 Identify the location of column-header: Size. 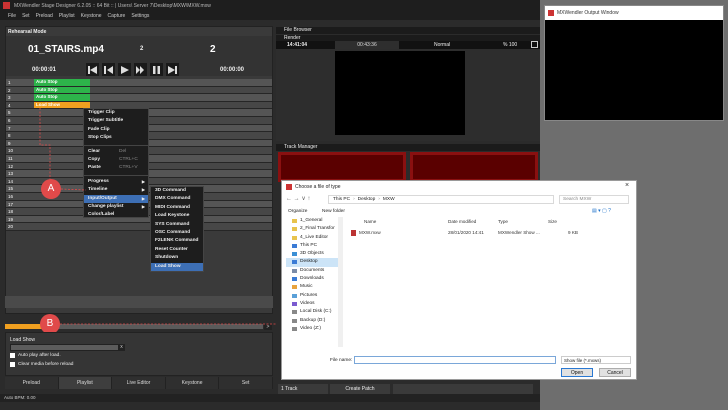
(552, 221).